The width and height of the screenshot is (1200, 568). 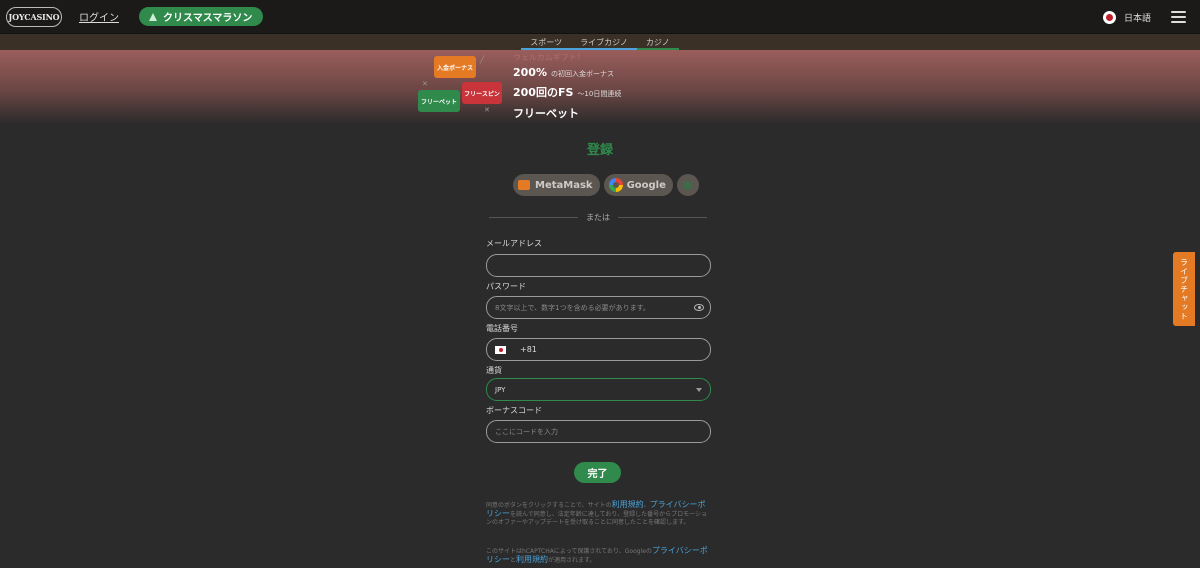 I want to click on language-selector: 日本語, so click(x=1137, y=17).